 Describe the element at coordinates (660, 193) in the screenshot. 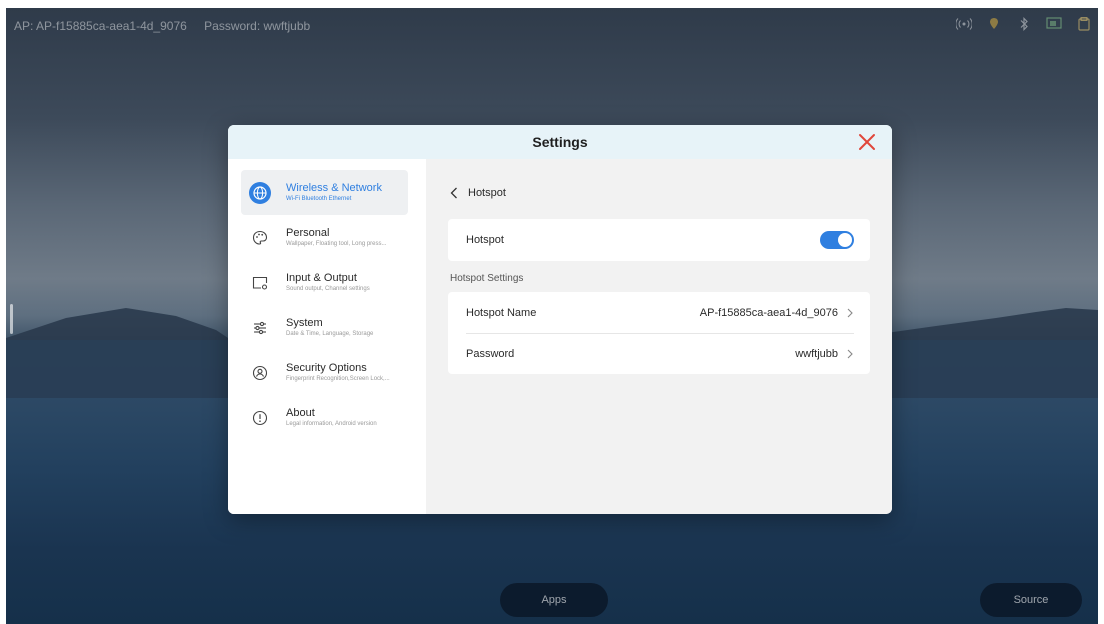

I see `back-button: Hotspot` at that location.